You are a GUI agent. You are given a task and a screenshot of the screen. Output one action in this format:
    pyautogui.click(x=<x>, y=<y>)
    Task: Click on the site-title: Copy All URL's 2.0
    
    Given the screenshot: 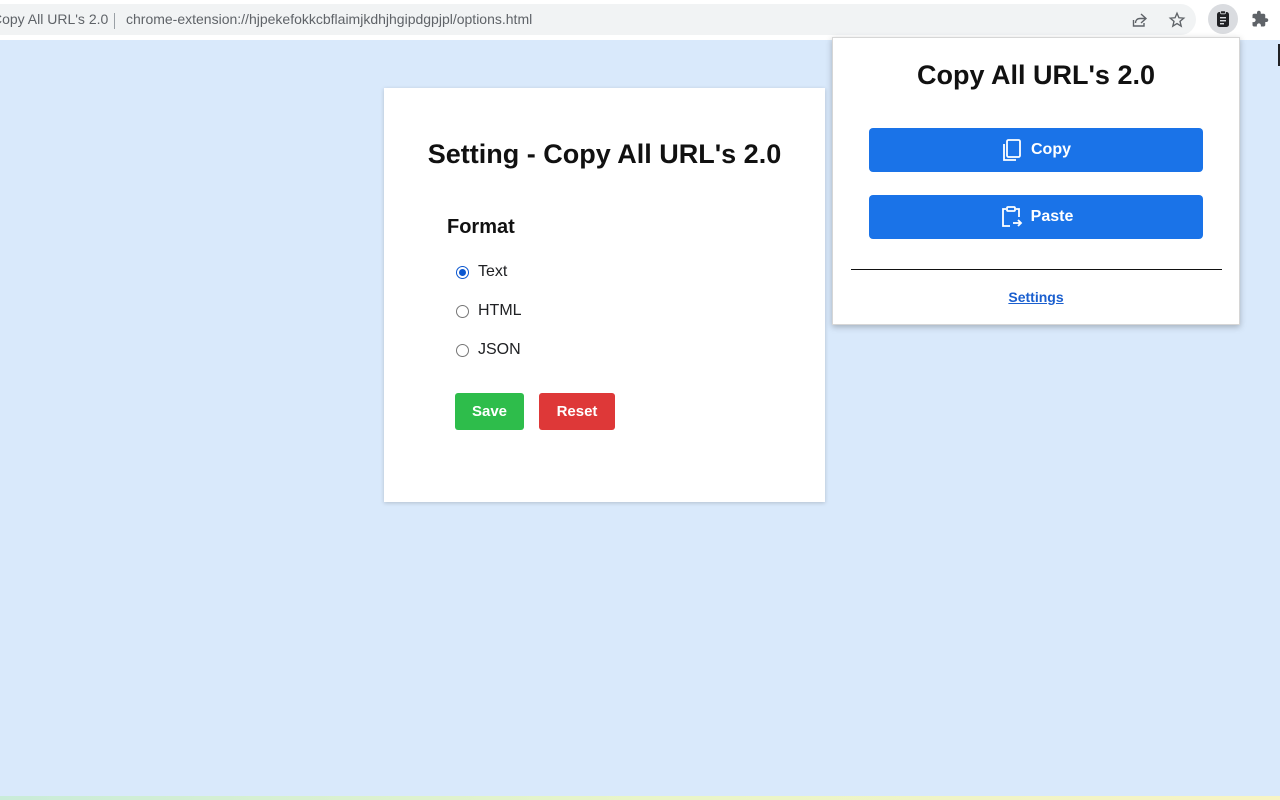 What is the action you would take?
    pyautogui.click(x=54, y=19)
    